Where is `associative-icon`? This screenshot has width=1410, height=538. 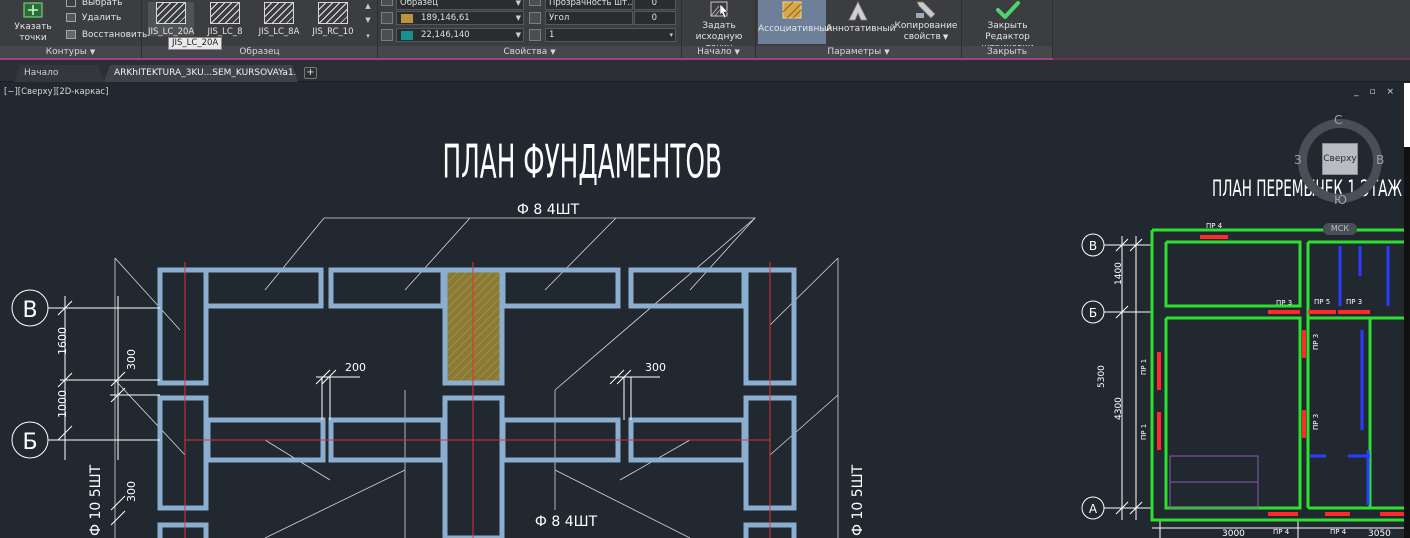 associative-icon is located at coordinates (792, 10).